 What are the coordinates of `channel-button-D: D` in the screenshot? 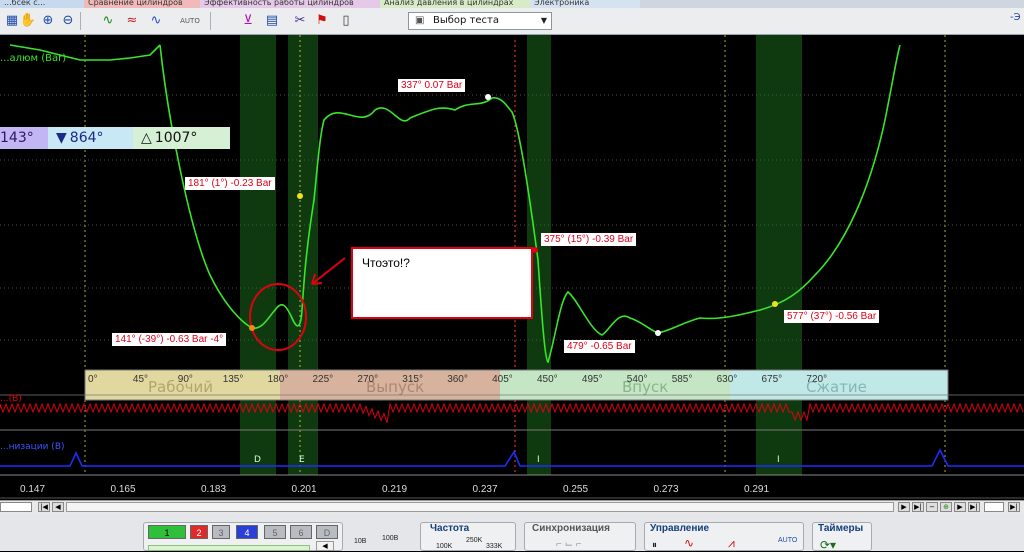 It's located at (327, 532).